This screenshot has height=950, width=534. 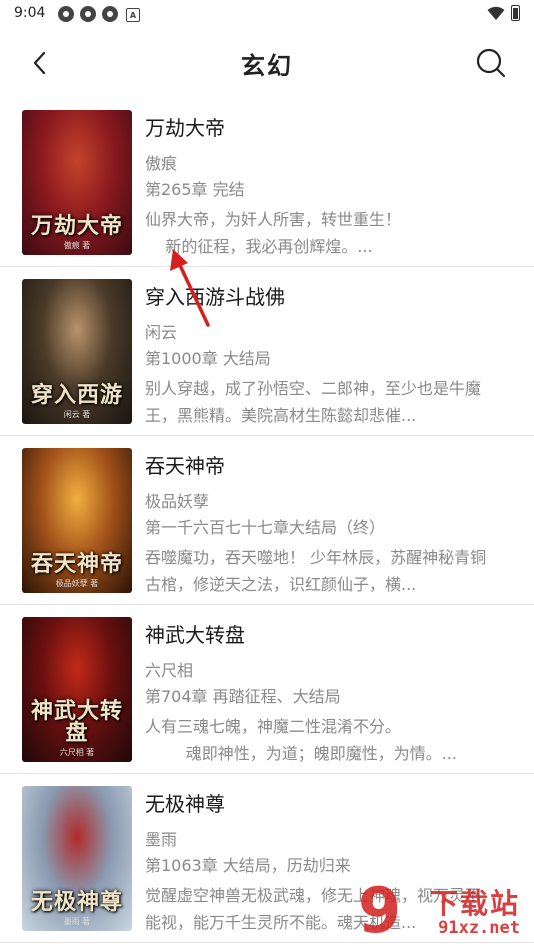 What do you see at coordinates (77, 858) in the screenshot?
I see `book-cover-image: 无极神尊 墨雨 著` at bounding box center [77, 858].